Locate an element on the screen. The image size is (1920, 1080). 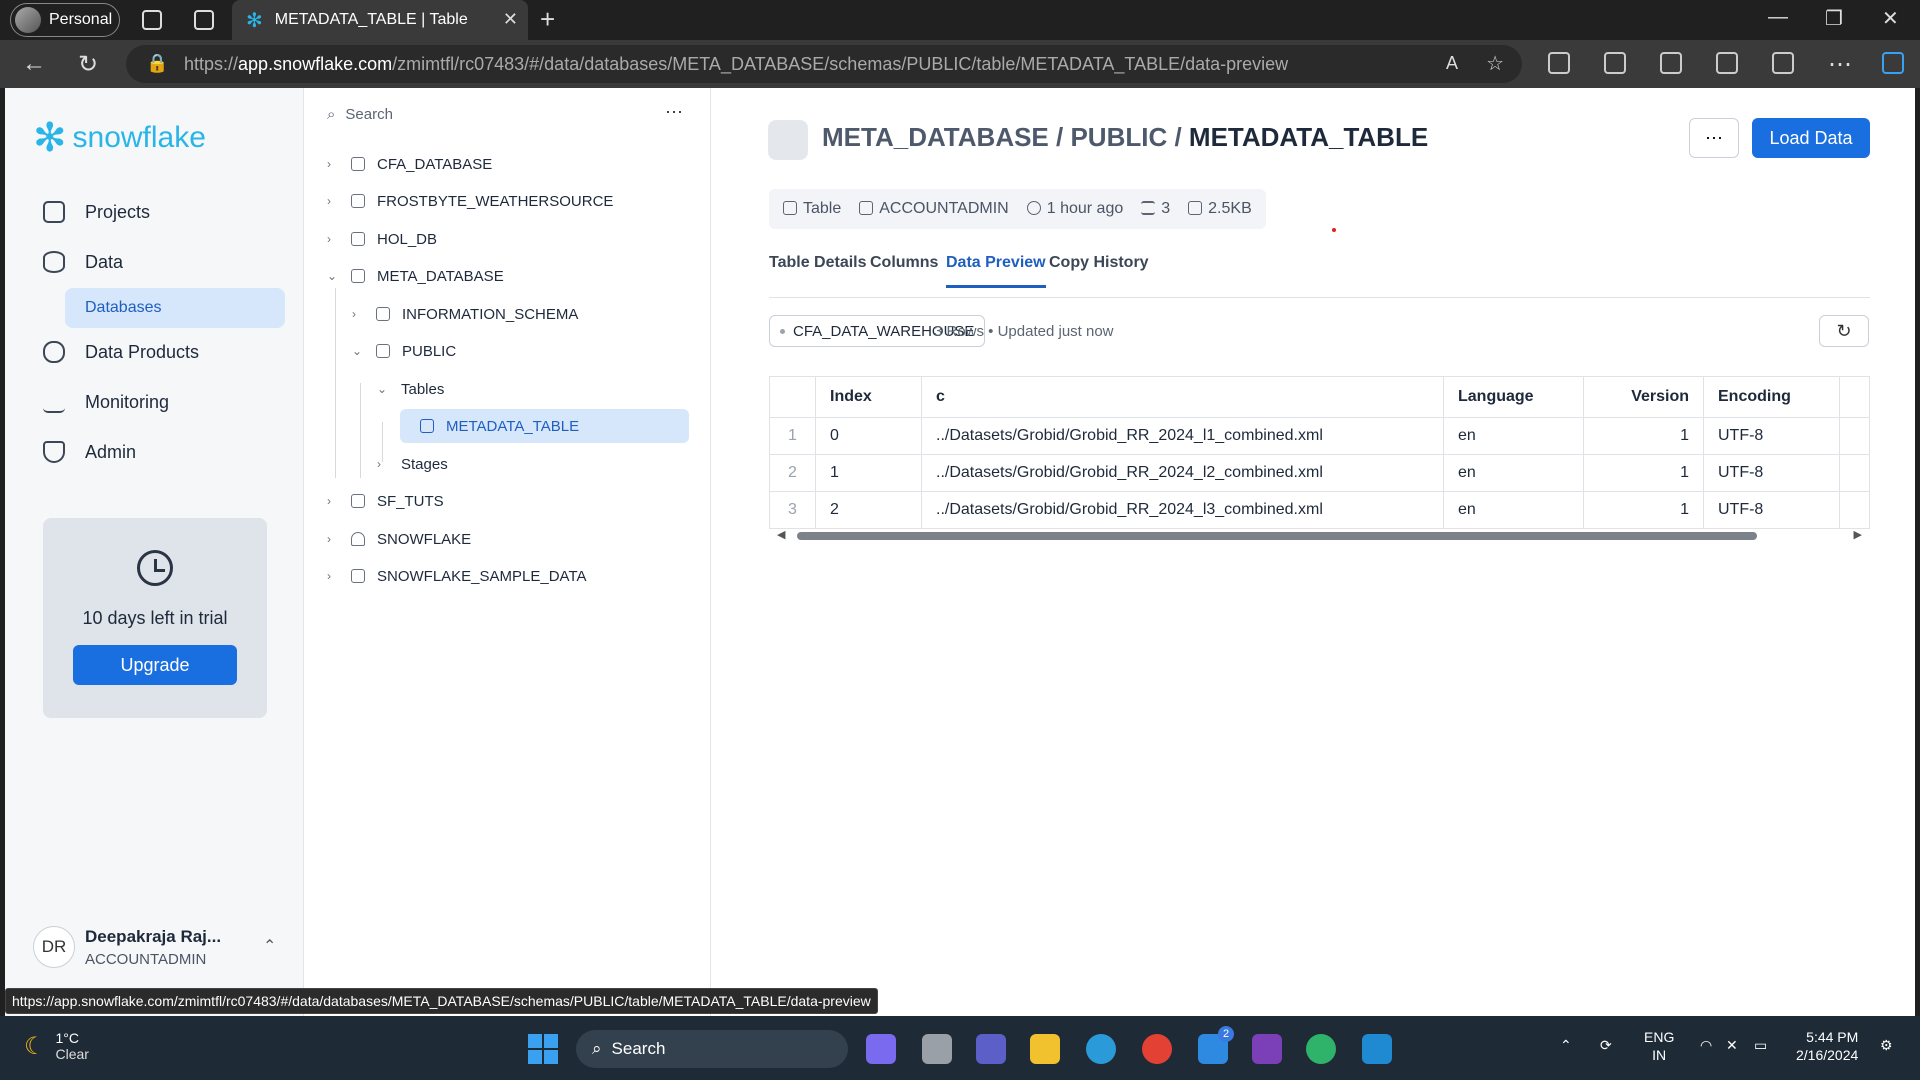
tree-node: › SNOWFLAKE is located at coordinates (399, 539).